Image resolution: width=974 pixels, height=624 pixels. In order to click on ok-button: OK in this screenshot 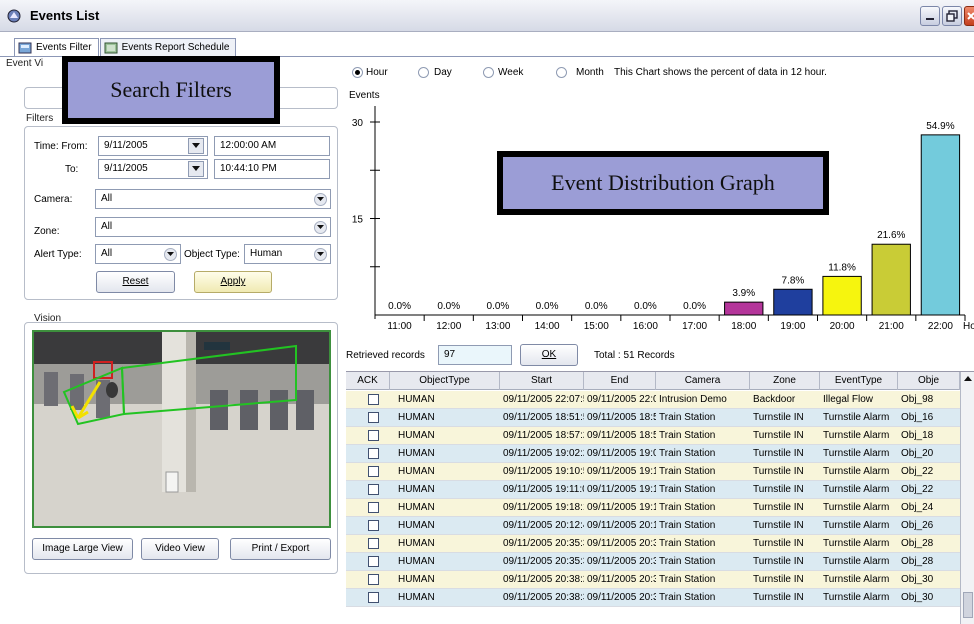, I will do `click(549, 355)`.